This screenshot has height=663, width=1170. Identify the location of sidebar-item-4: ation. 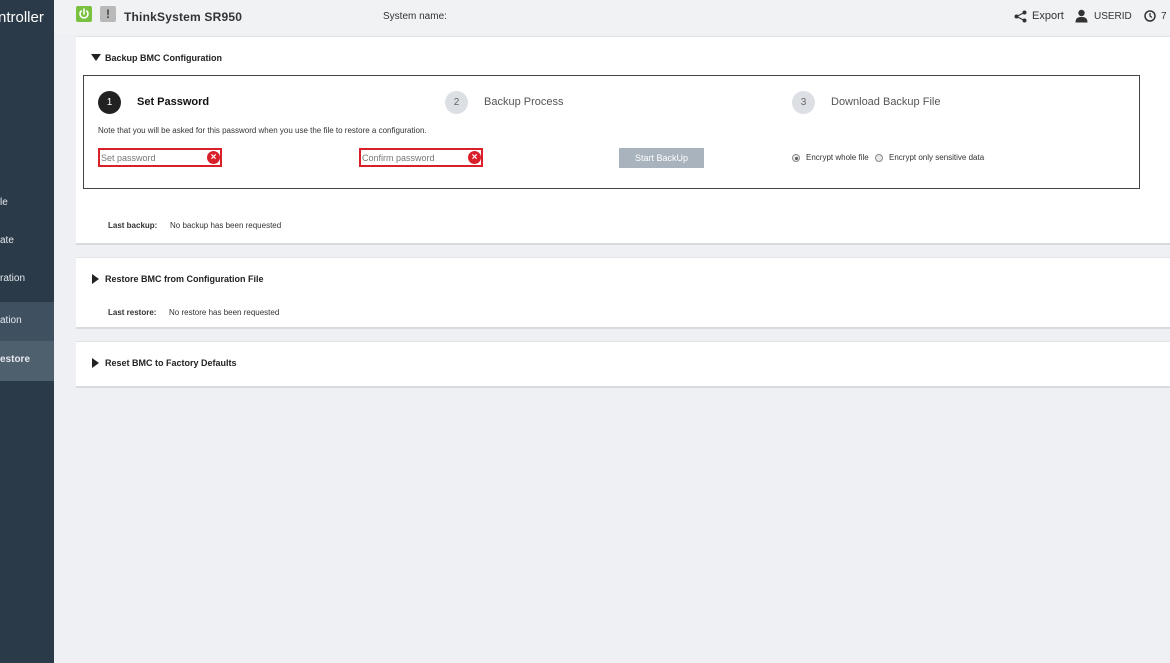
(27, 322).